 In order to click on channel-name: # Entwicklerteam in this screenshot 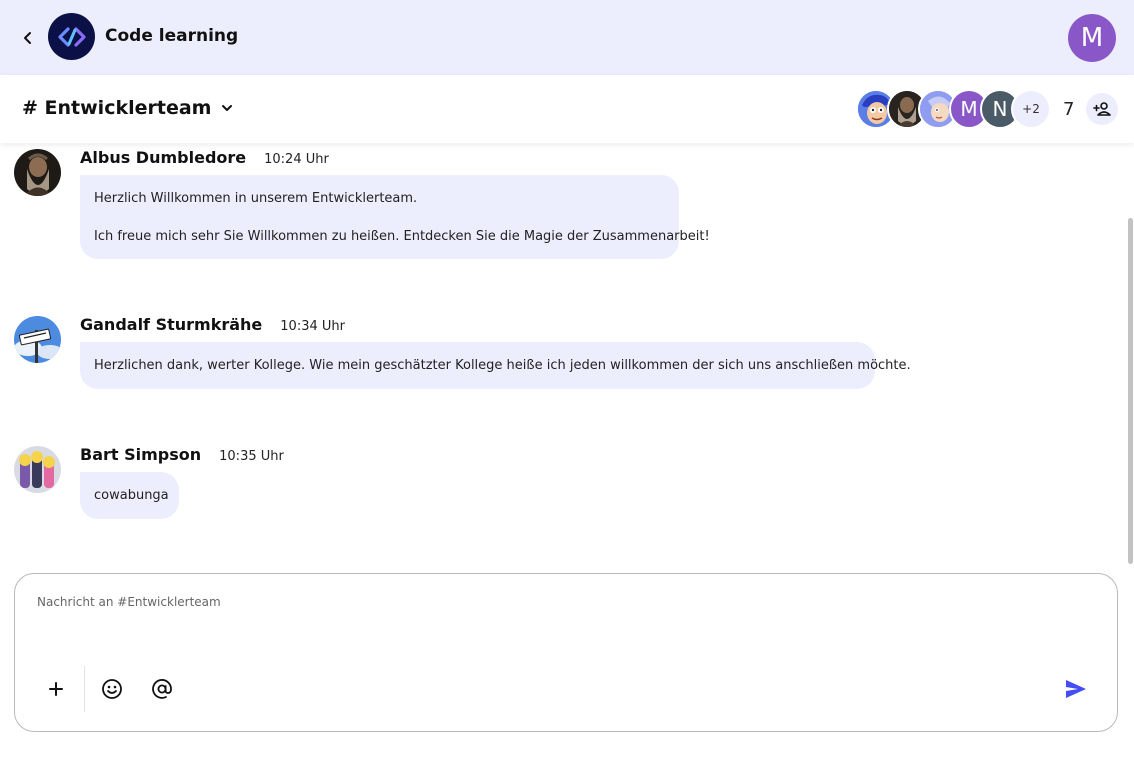, I will do `click(117, 108)`.